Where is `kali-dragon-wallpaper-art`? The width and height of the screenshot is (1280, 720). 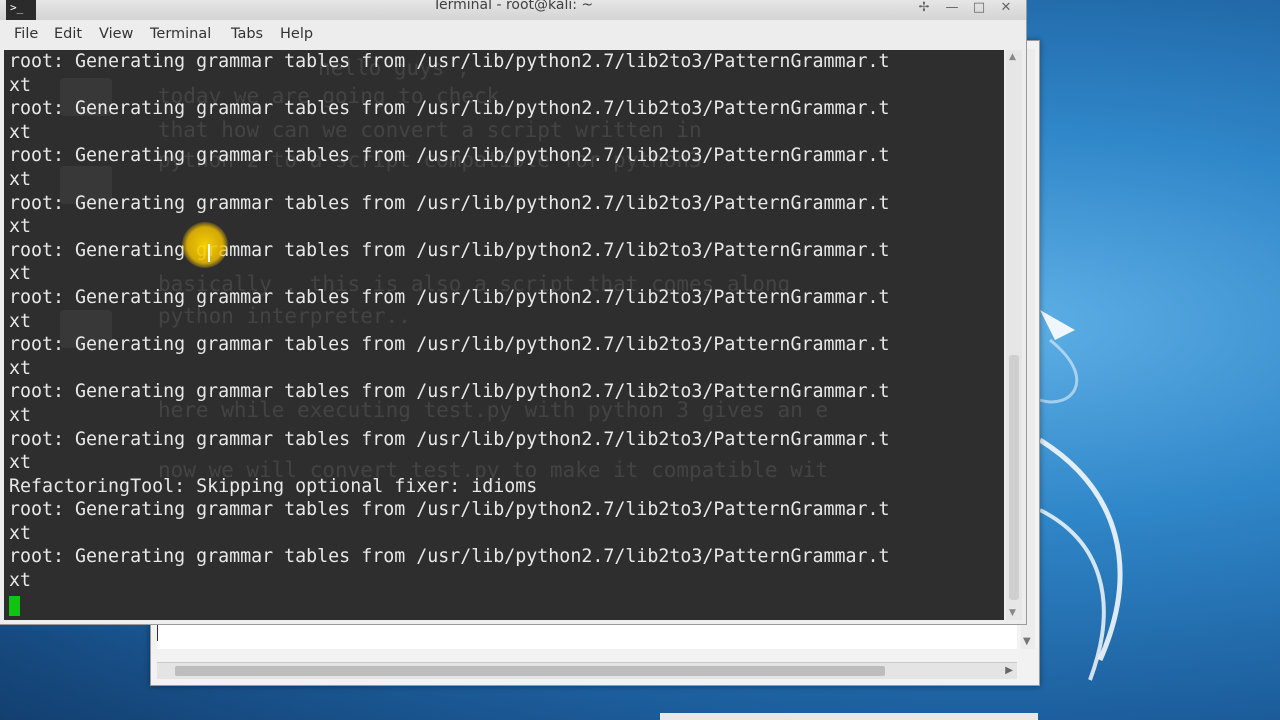 kali-dragon-wallpaper-art is located at coordinates (1080, 495).